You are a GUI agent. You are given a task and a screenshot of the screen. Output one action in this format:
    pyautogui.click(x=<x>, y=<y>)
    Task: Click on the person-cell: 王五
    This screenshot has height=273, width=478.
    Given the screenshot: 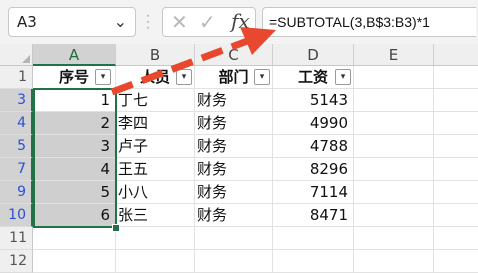 What is the action you would take?
    pyautogui.click(x=155, y=169)
    